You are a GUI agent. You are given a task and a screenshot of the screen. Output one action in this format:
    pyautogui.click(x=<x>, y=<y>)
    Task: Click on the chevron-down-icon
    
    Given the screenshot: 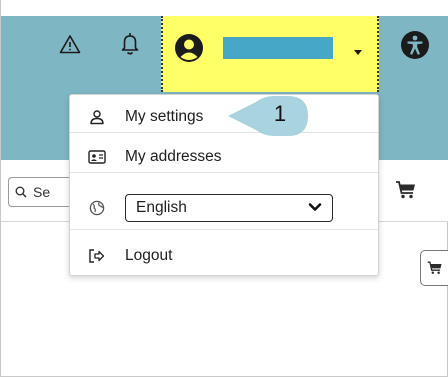 What is the action you would take?
    pyautogui.click(x=315, y=208)
    